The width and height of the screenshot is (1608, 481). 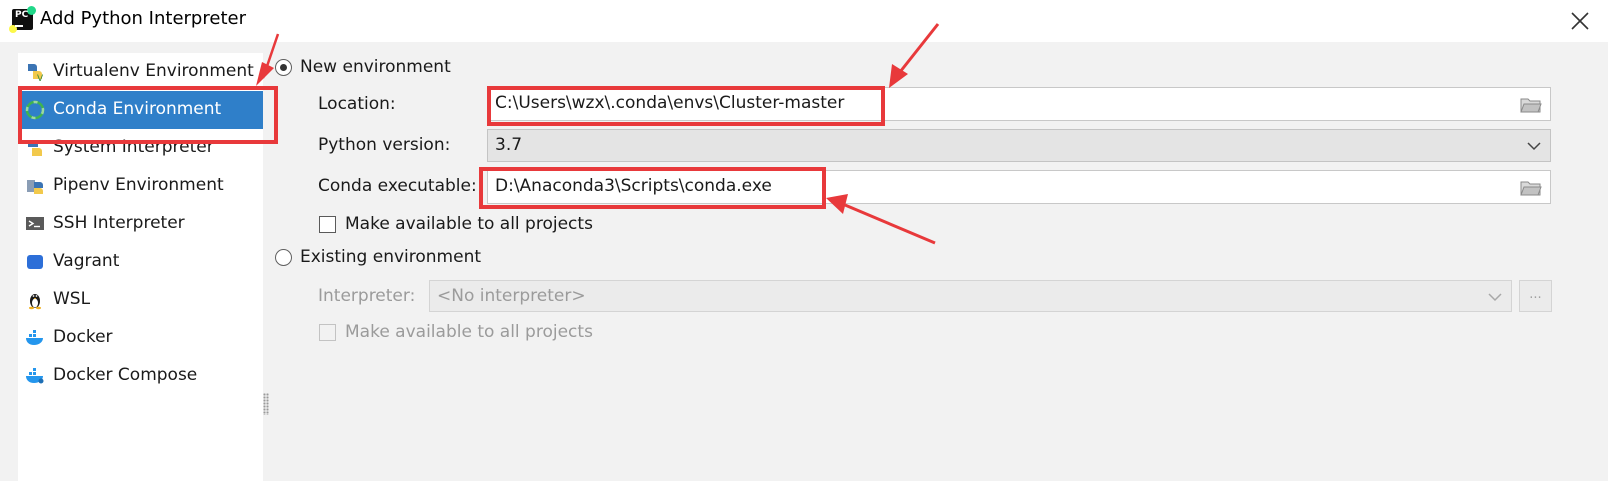 What do you see at coordinates (375, 67) in the screenshot?
I see `new-environment-label: New environment` at bounding box center [375, 67].